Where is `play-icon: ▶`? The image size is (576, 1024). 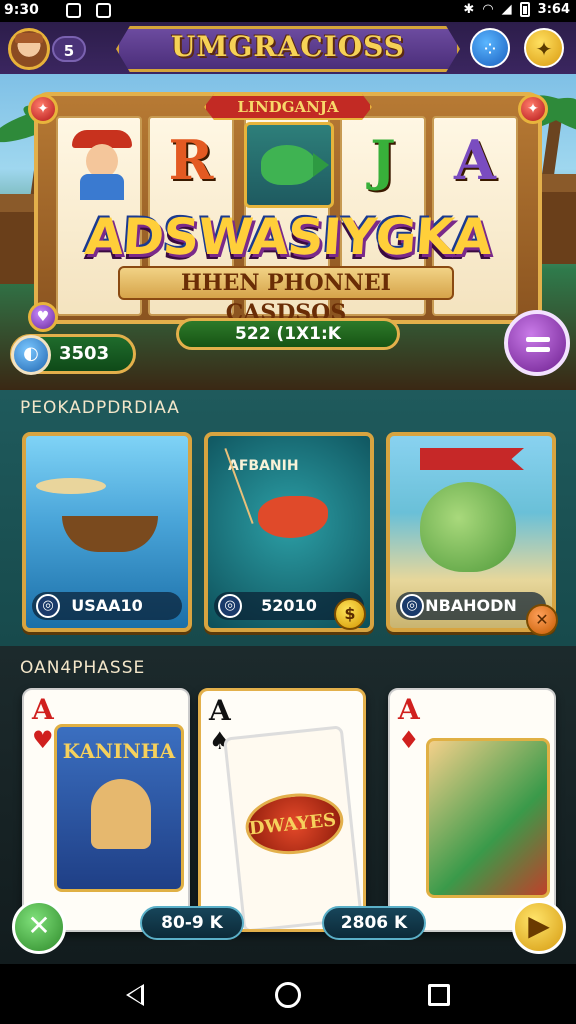
play-icon: ▶ is located at coordinates (539, 927).